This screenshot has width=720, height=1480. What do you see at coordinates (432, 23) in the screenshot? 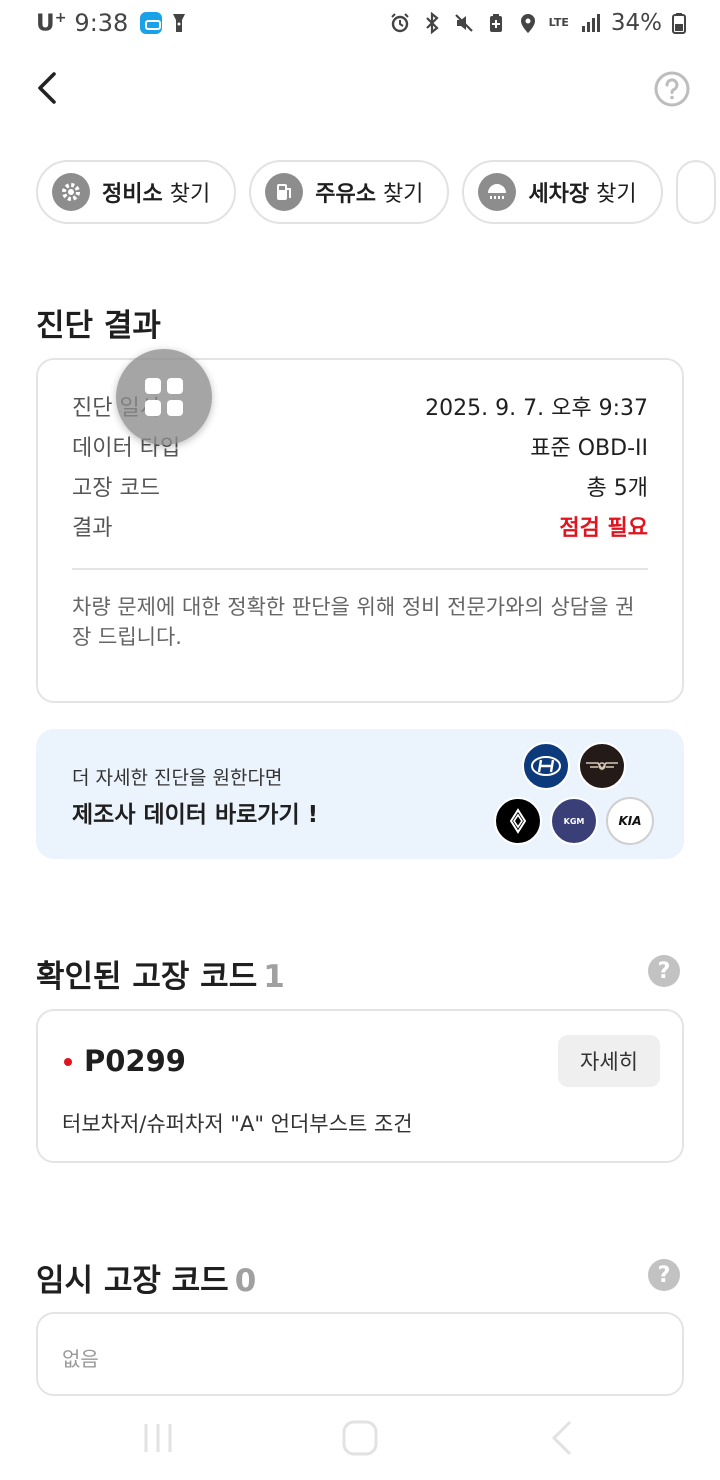
I see `bluetooth-icon` at bounding box center [432, 23].